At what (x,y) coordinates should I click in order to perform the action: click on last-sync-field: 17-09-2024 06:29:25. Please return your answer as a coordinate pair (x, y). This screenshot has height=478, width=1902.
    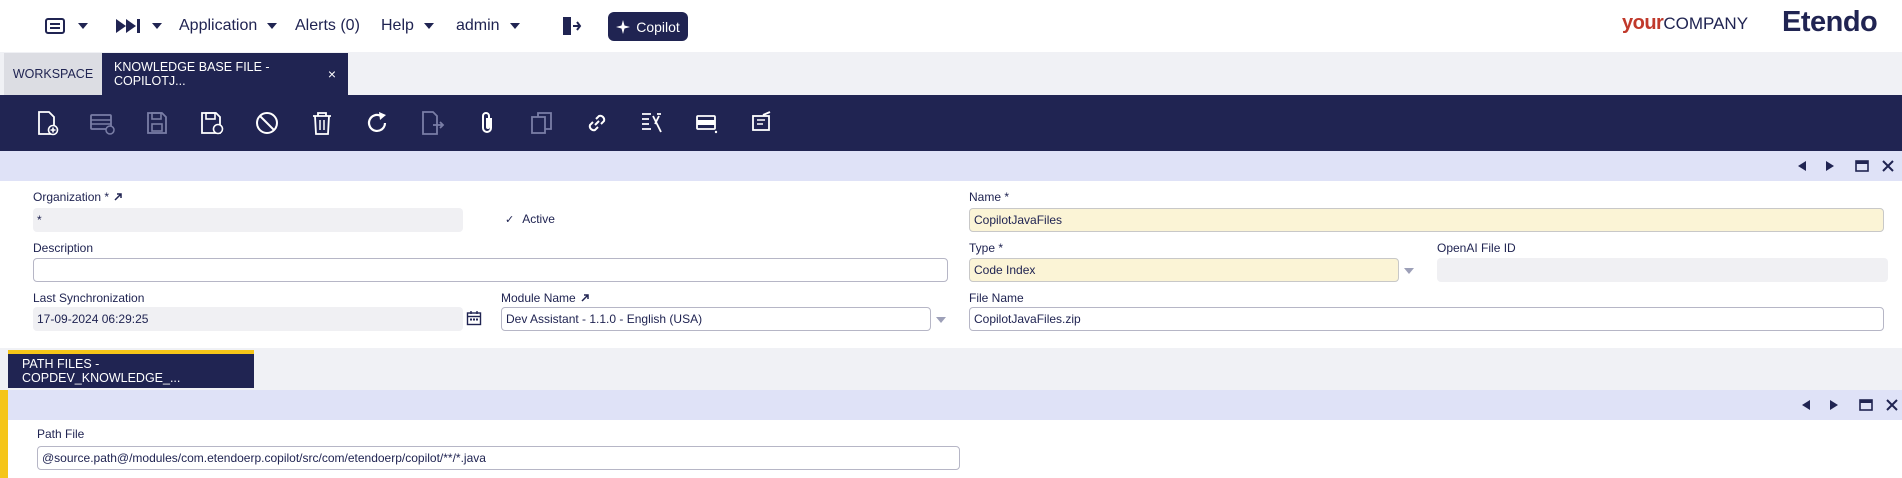
    Looking at the image, I should click on (248, 319).